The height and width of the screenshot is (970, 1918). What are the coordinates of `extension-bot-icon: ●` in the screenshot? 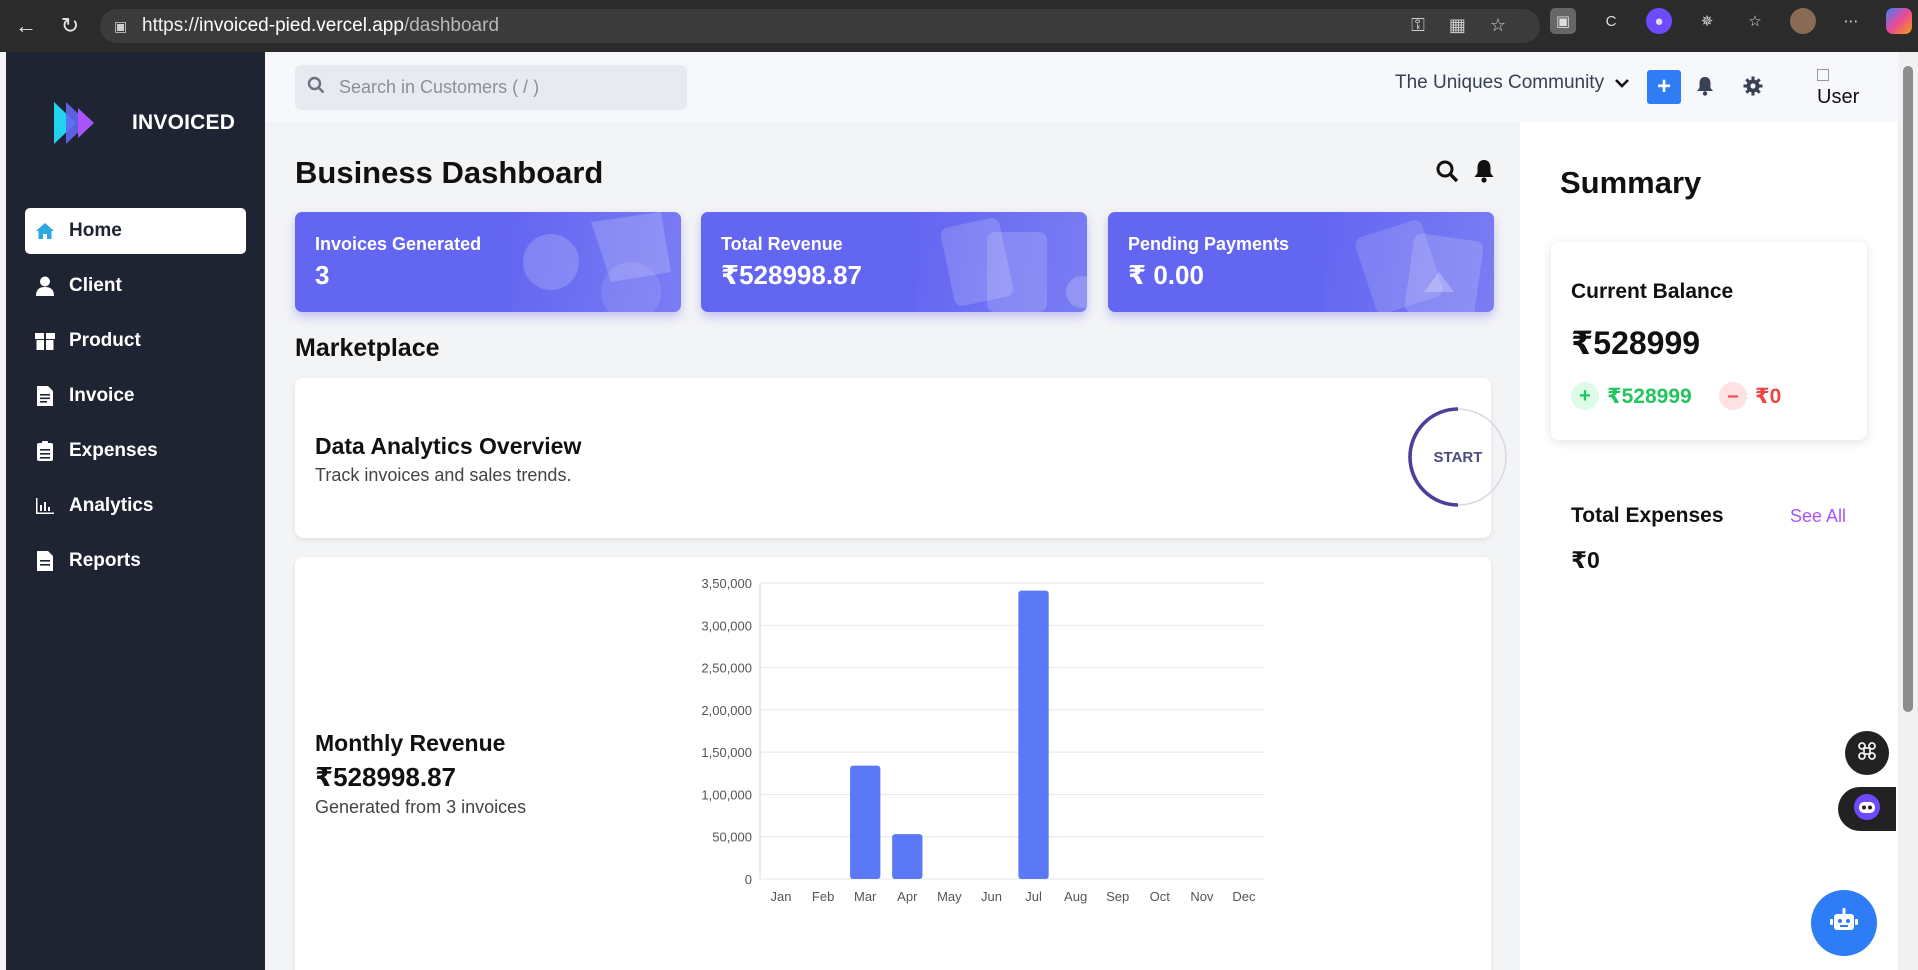 It's located at (1659, 21).